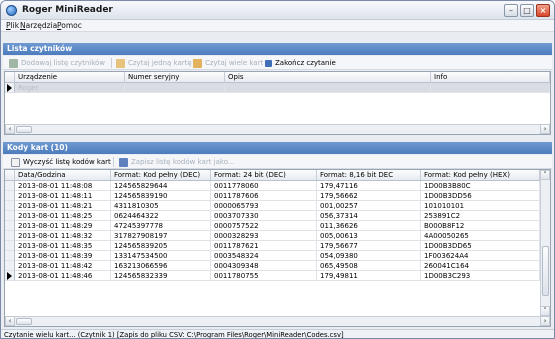 This screenshot has height=339, width=555. What do you see at coordinates (328, 77) in the screenshot?
I see `column-header: Opis` at bounding box center [328, 77].